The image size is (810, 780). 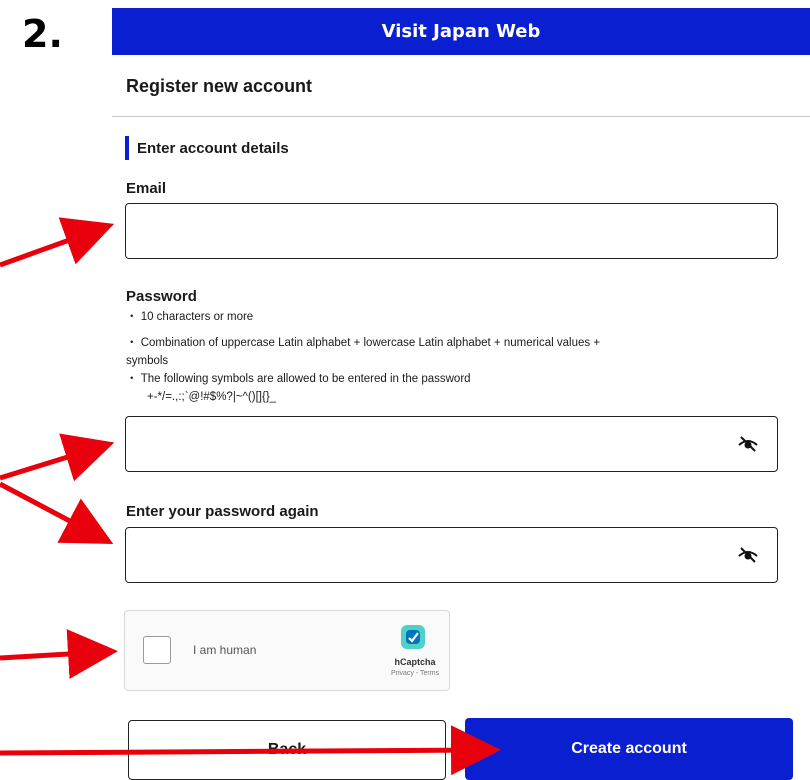 What do you see at coordinates (157, 650) in the screenshot?
I see `captcha-checkbox` at bounding box center [157, 650].